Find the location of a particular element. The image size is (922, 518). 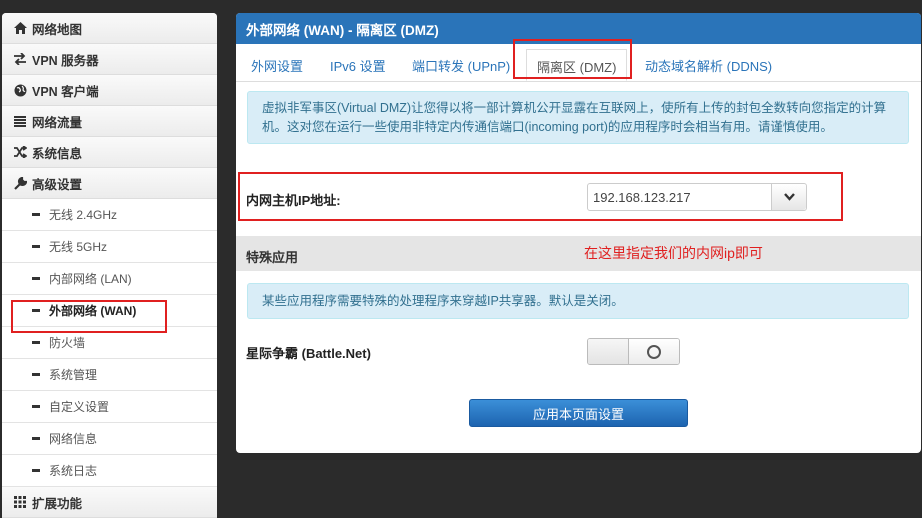

special-apps-header: 特殊应用 在这里指定我们的内网ip即可 is located at coordinates (578, 253).